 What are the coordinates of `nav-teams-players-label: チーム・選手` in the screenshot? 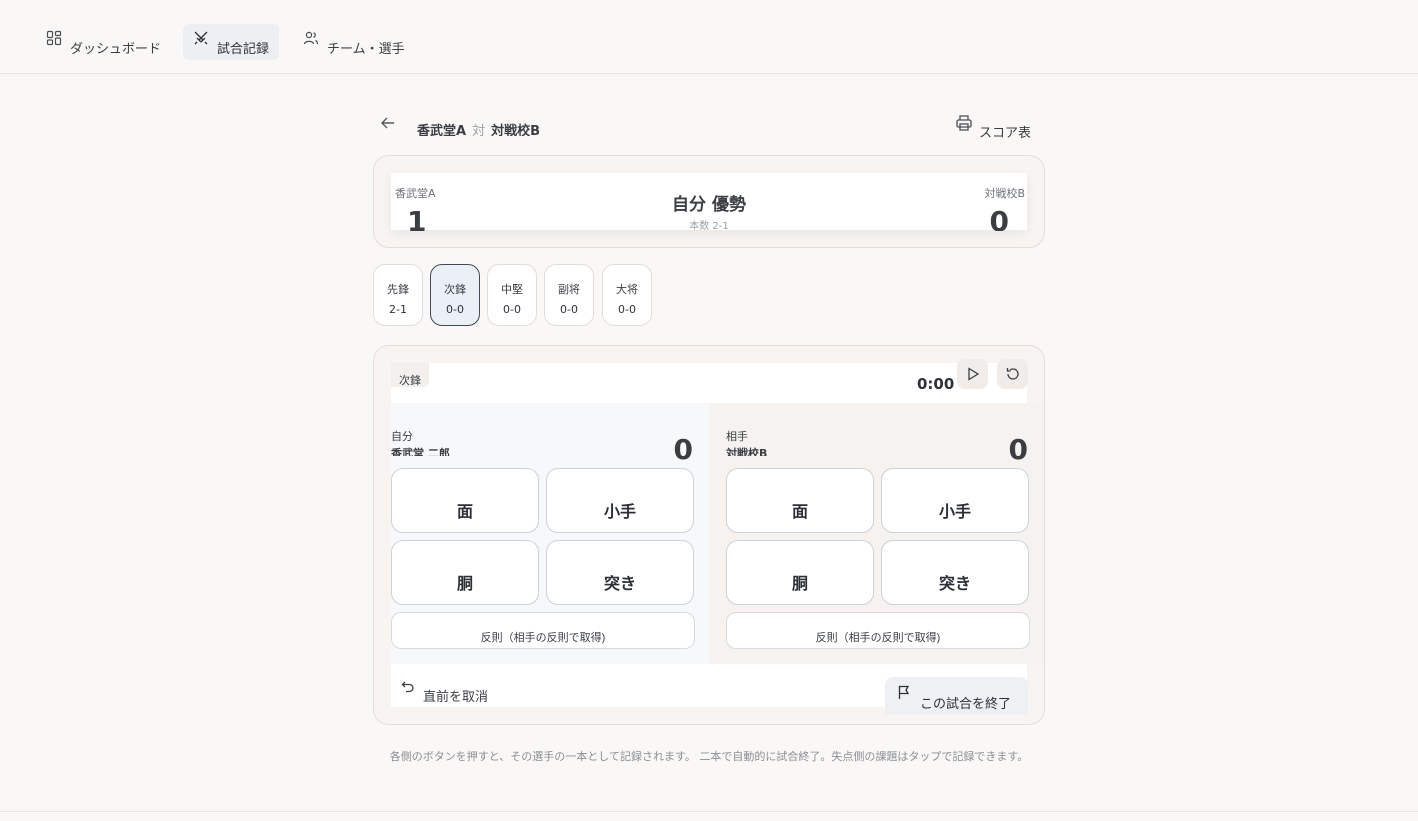 It's located at (366, 49).